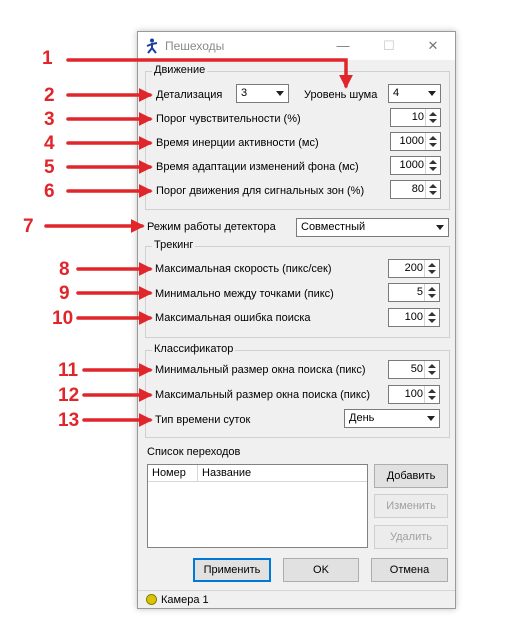 This screenshot has height=638, width=525. I want to click on annotation-label-6: 6, so click(49, 191).